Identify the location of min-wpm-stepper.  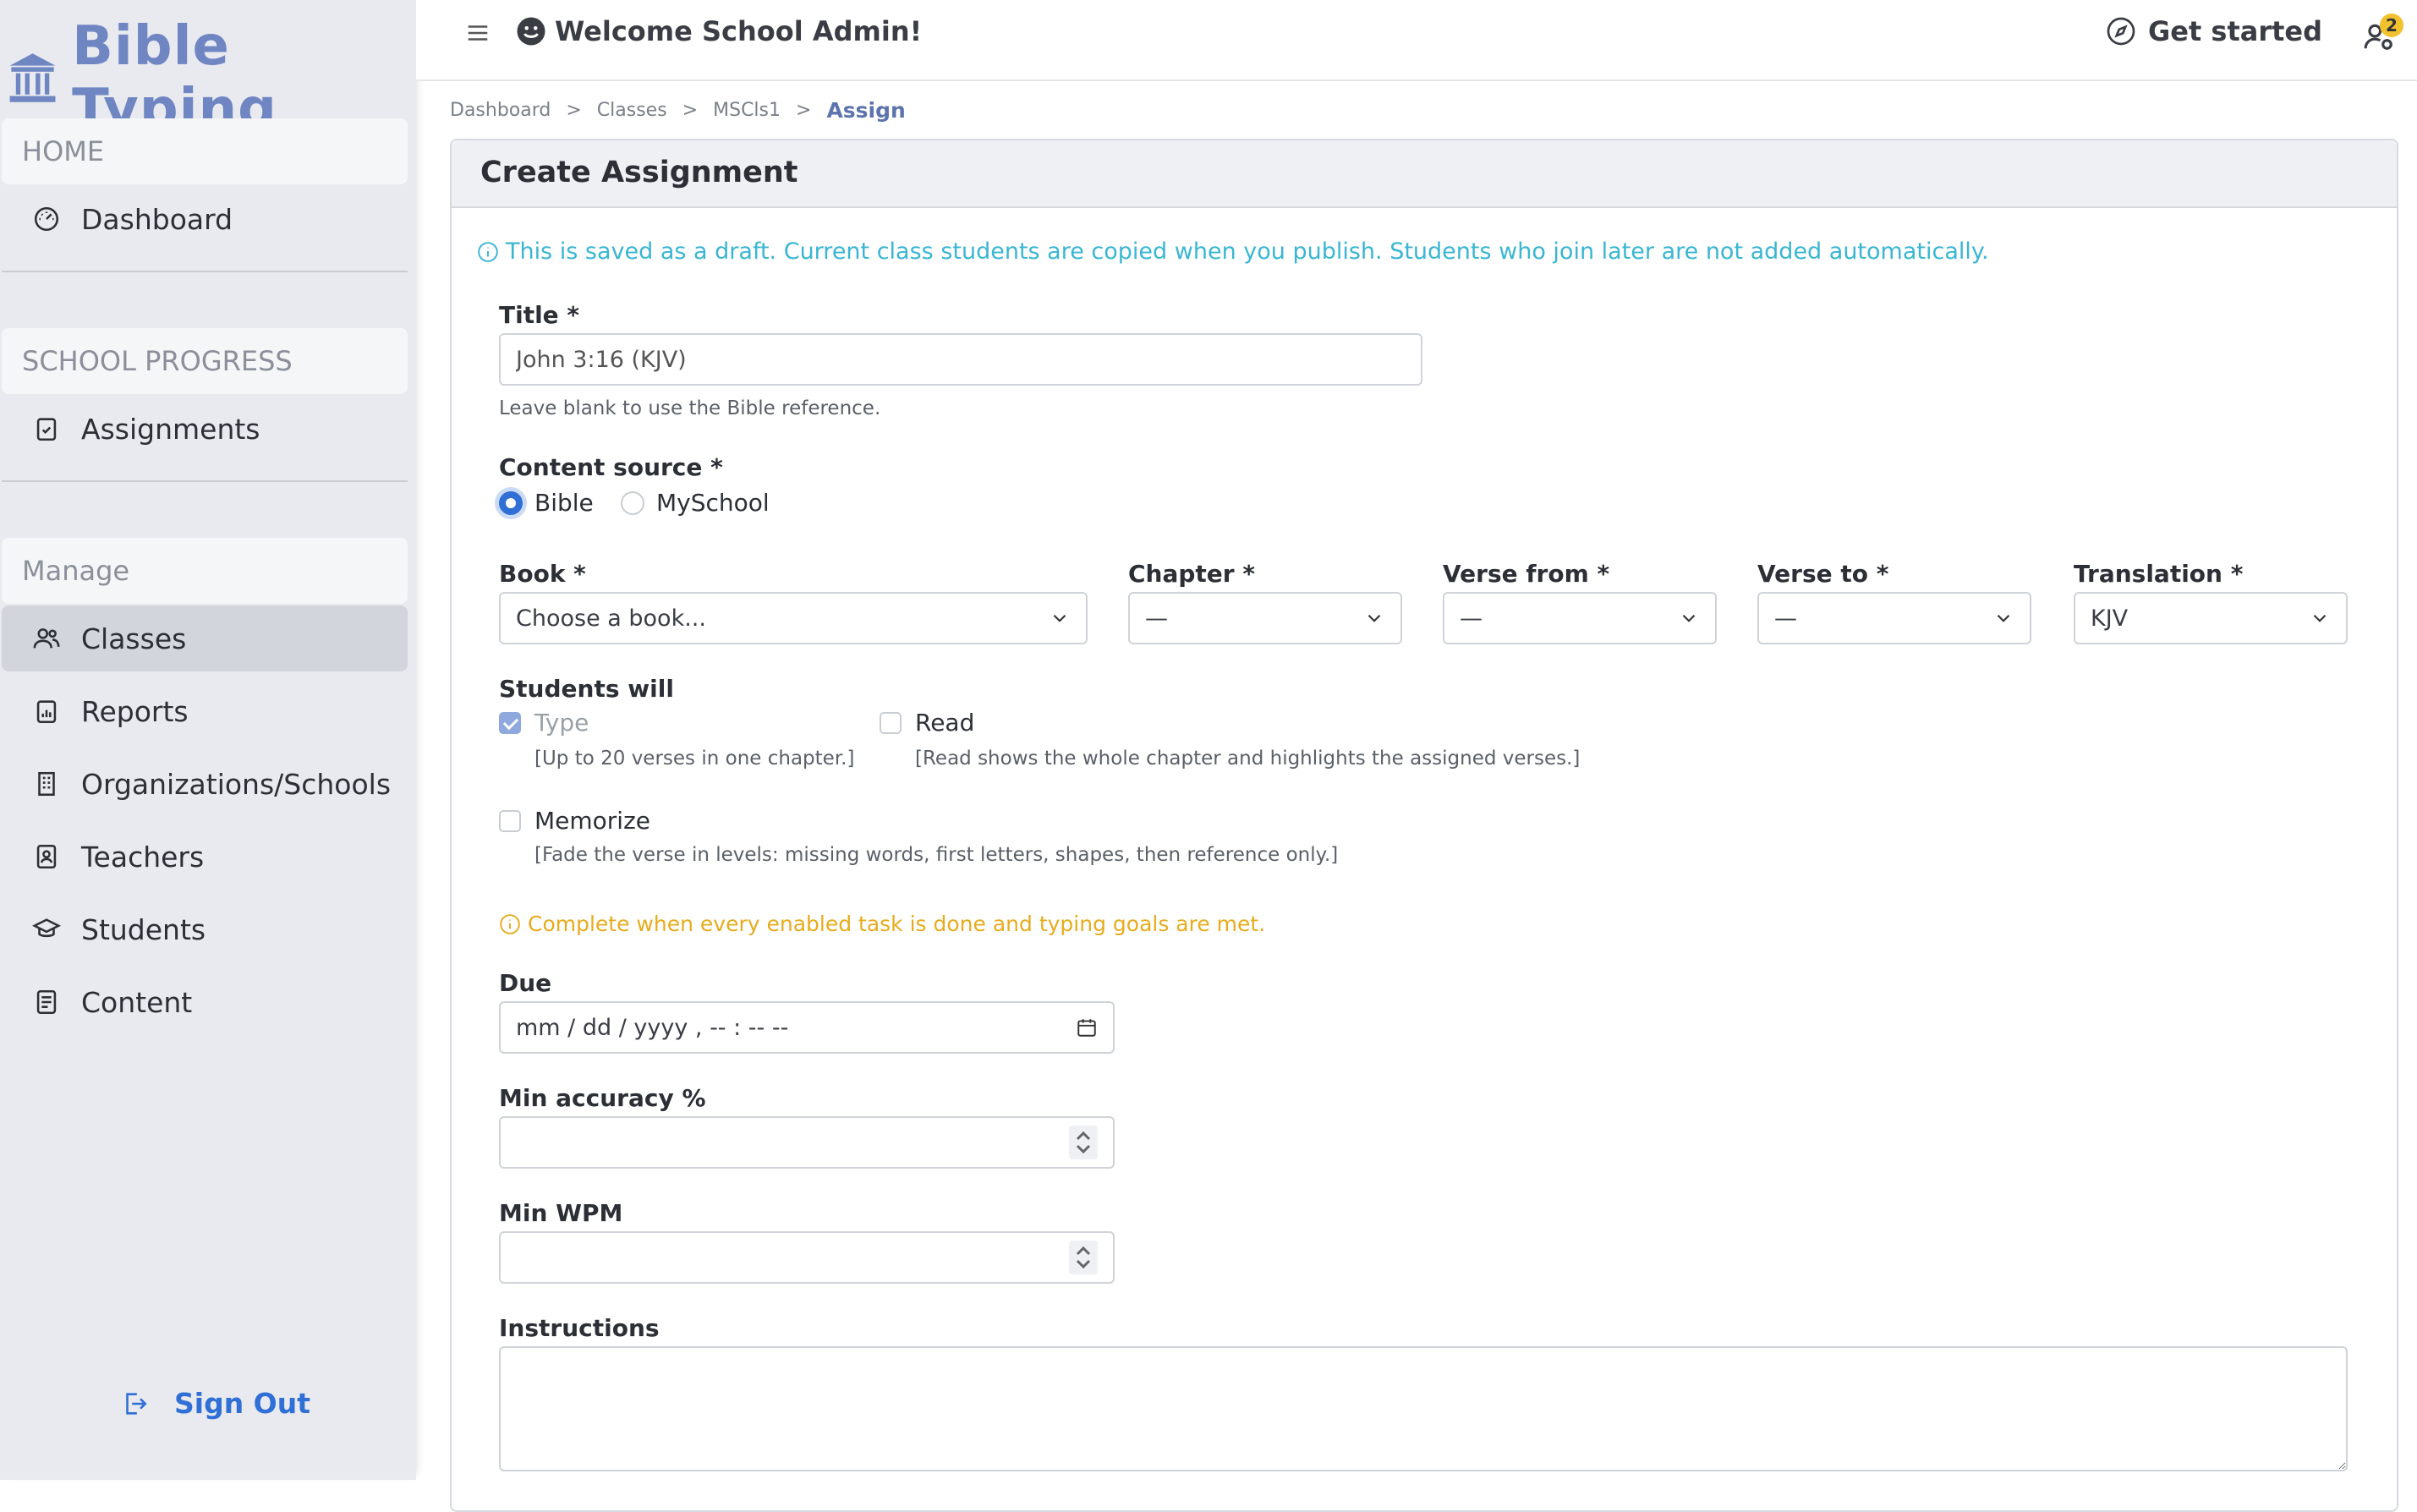
(1083, 1257).